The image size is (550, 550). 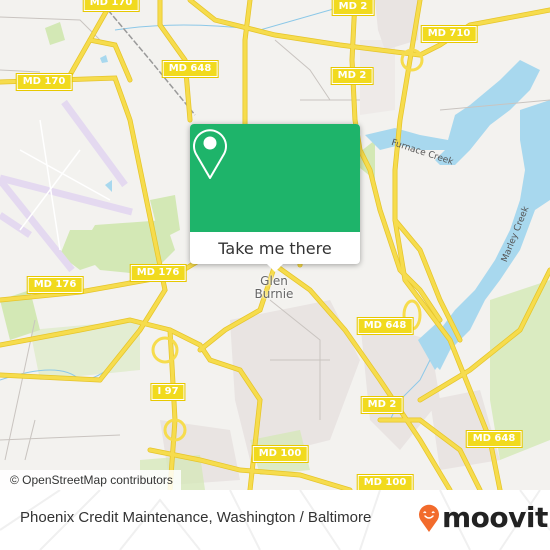 What do you see at coordinates (275, 178) in the screenshot?
I see `popup-header` at bounding box center [275, 178].